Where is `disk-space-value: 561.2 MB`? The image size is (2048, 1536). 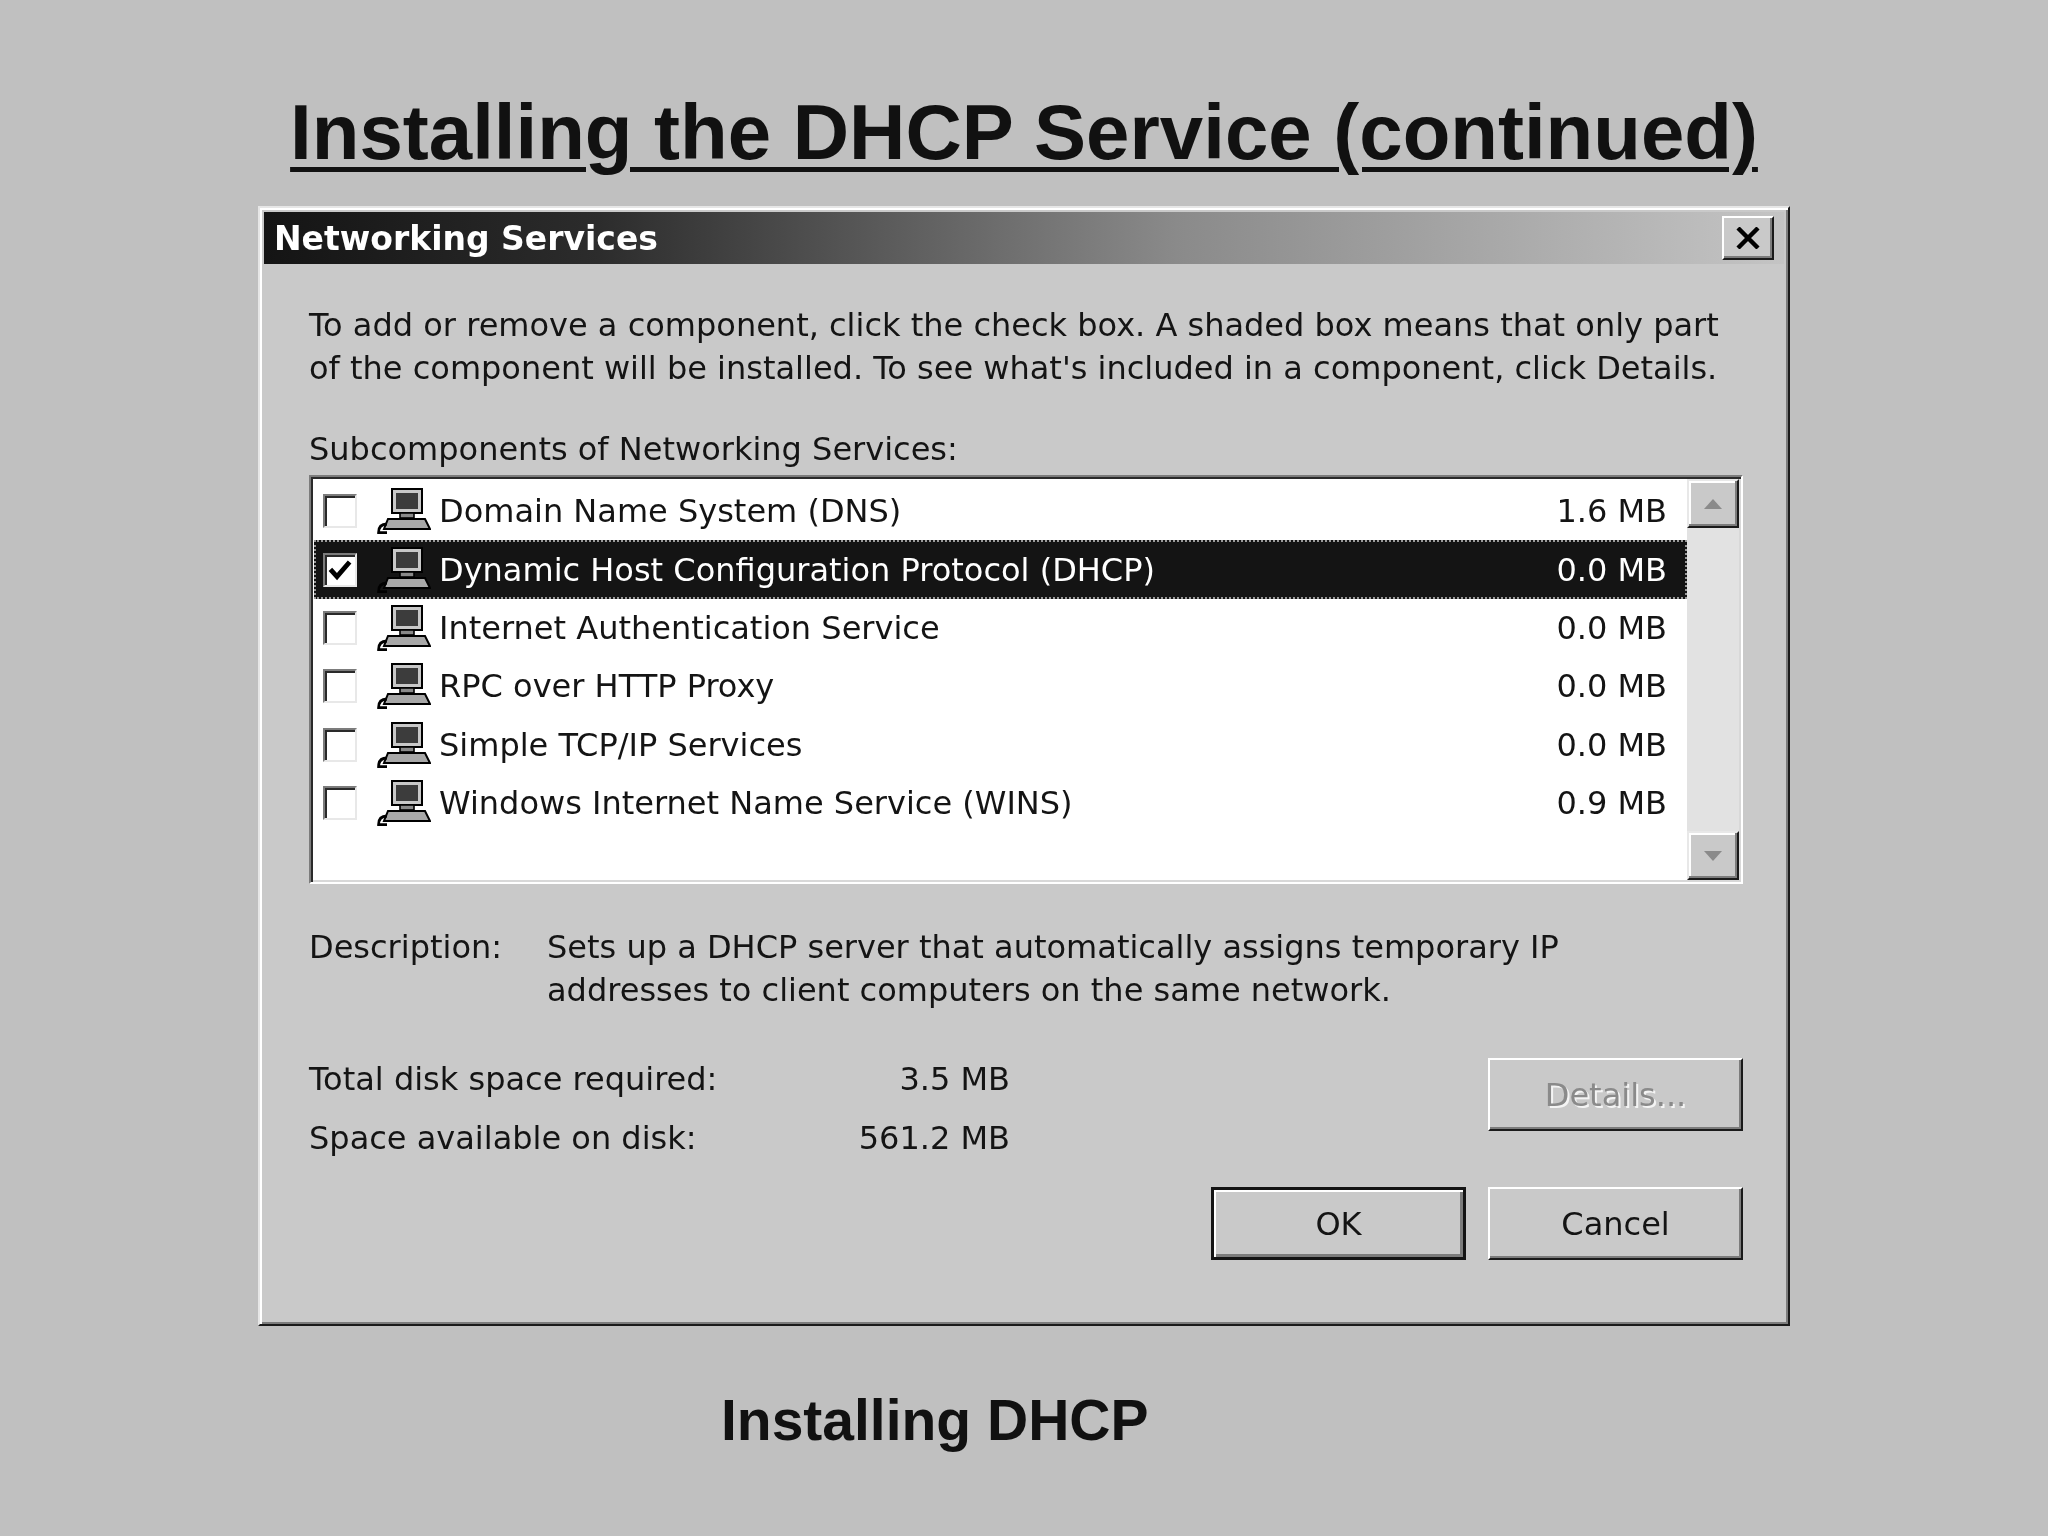
disk-space-value: 561.2 MB is located at coordinates (933, 1138).